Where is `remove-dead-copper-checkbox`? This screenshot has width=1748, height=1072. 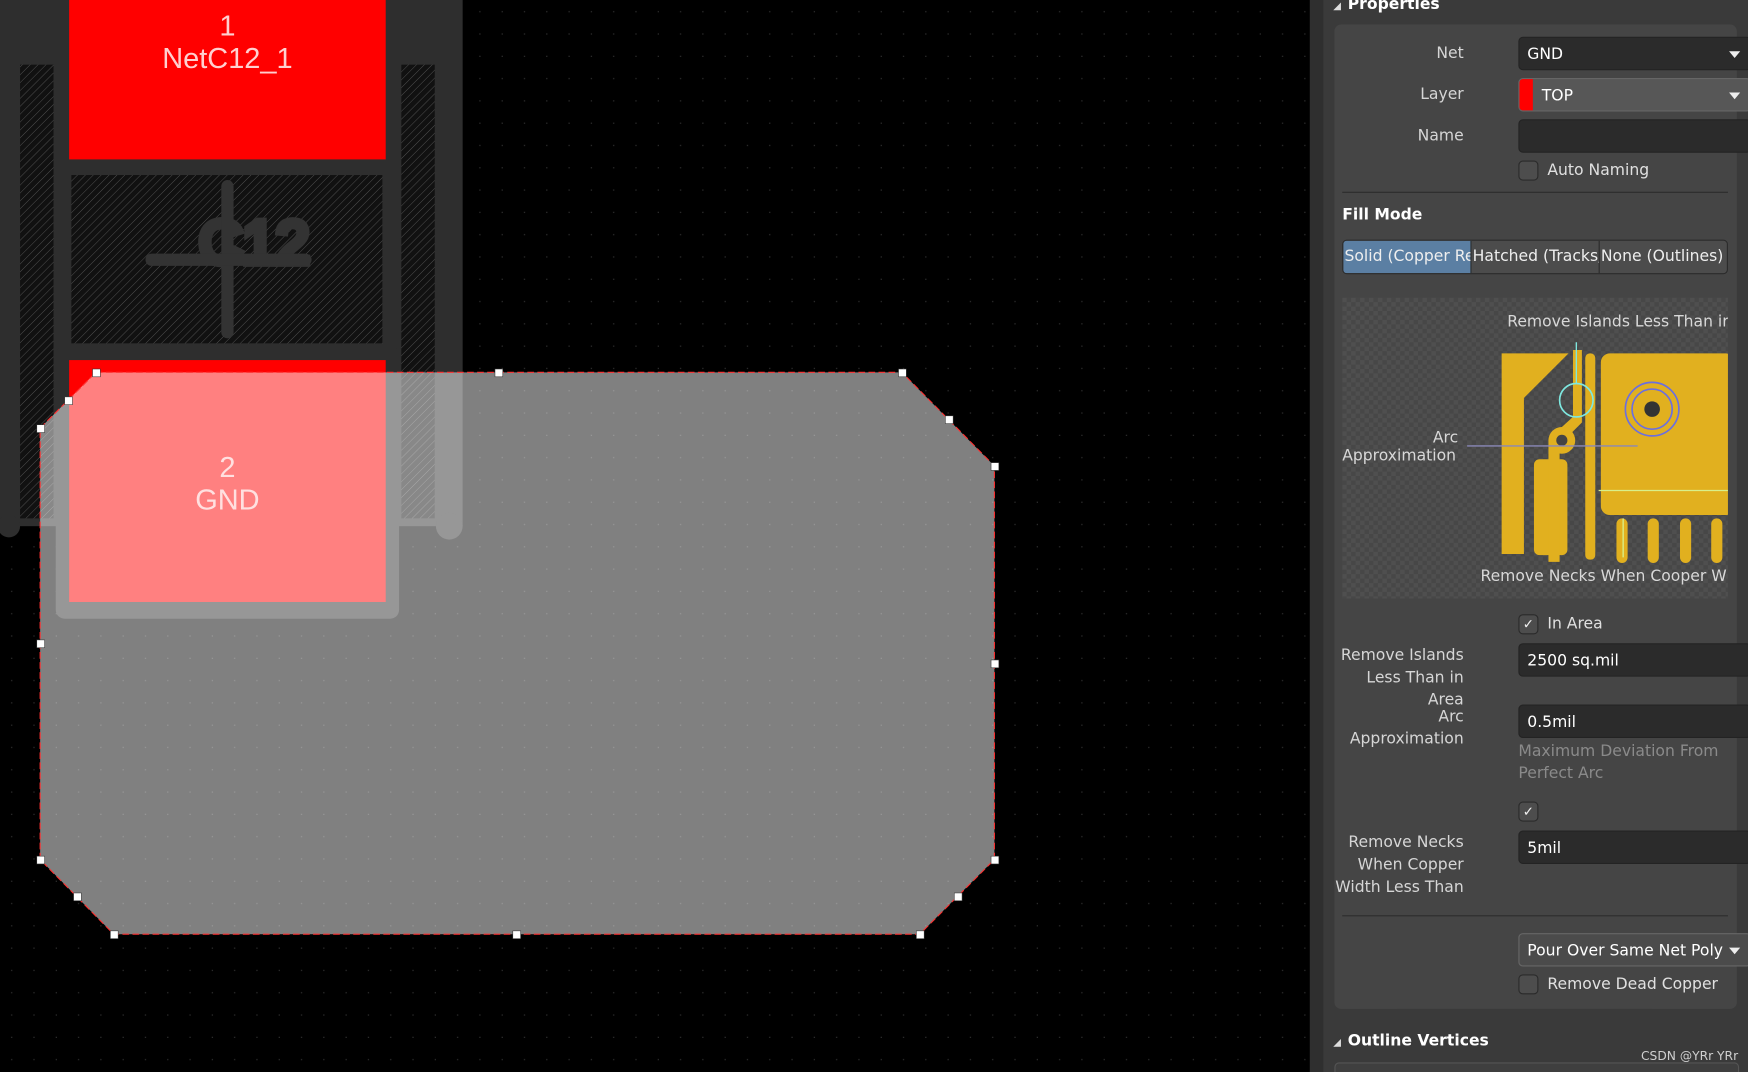 remove-dead-copper-checkbox is located at coordinates (1528, 984).